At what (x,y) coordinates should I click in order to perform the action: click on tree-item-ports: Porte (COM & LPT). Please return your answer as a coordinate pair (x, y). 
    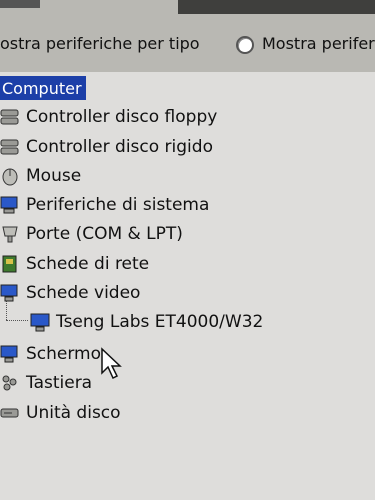
    Looking at the image, I should click on (91, 234).